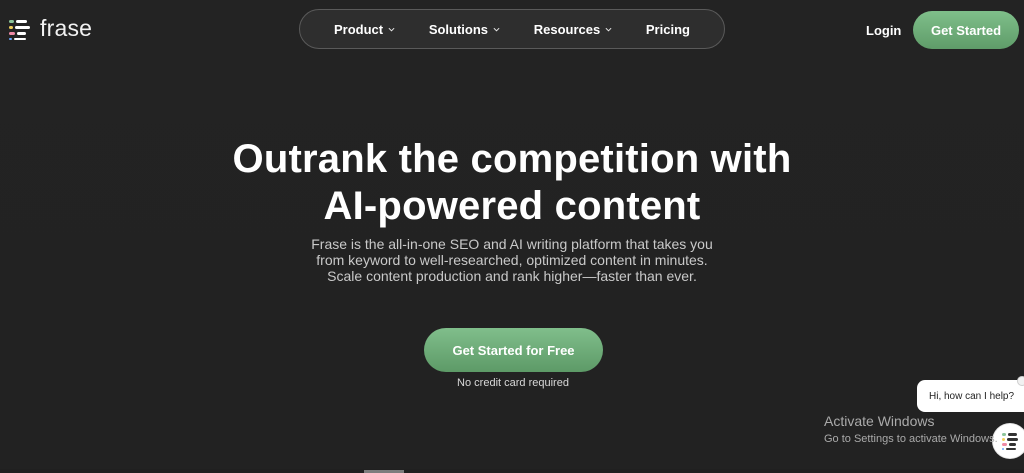 The height and width of the screenshot is (473, 1024). Describe the element at coordinates (512, 159) in the screenshot. I see `hero-title-line-1: Outrank the competition with` at that location.